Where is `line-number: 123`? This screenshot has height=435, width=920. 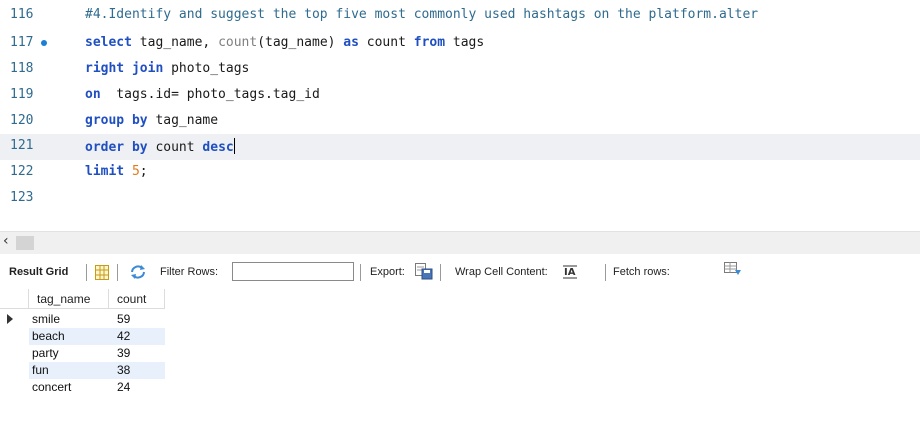
line-number: 123 is located at coordinates (22, 197).